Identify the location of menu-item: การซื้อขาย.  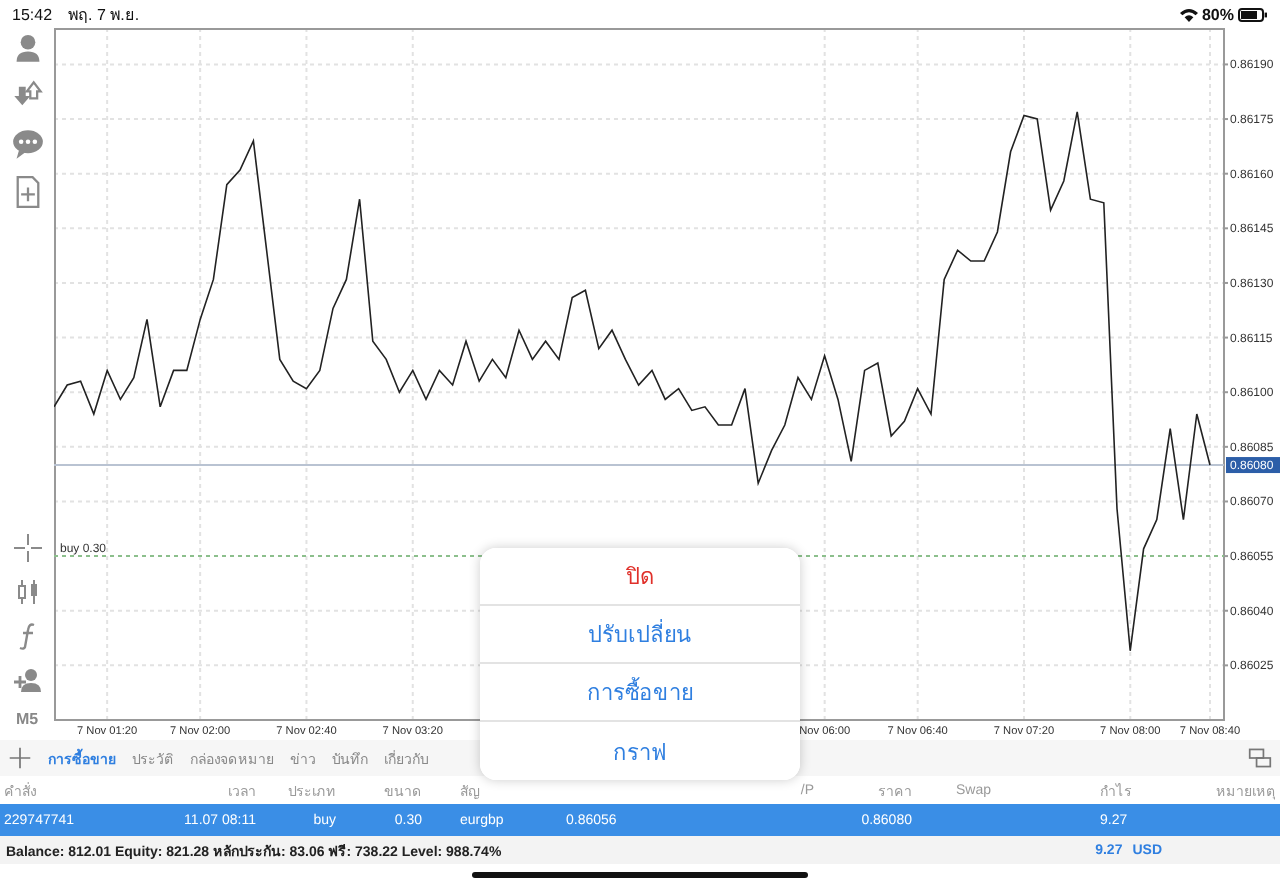
(640, 693).